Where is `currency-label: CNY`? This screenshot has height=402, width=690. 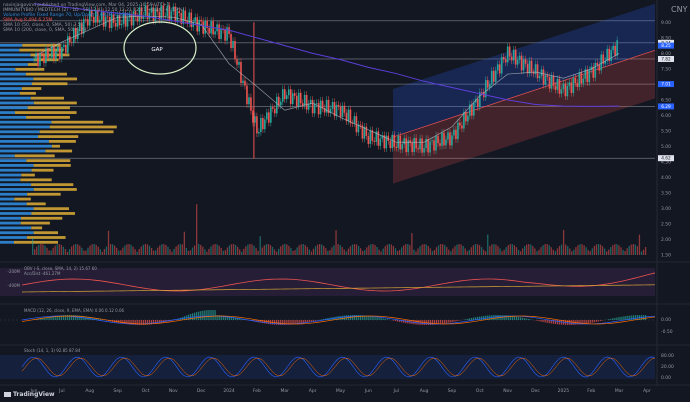 currency-label: CNY is located at coordinates (679, 9).